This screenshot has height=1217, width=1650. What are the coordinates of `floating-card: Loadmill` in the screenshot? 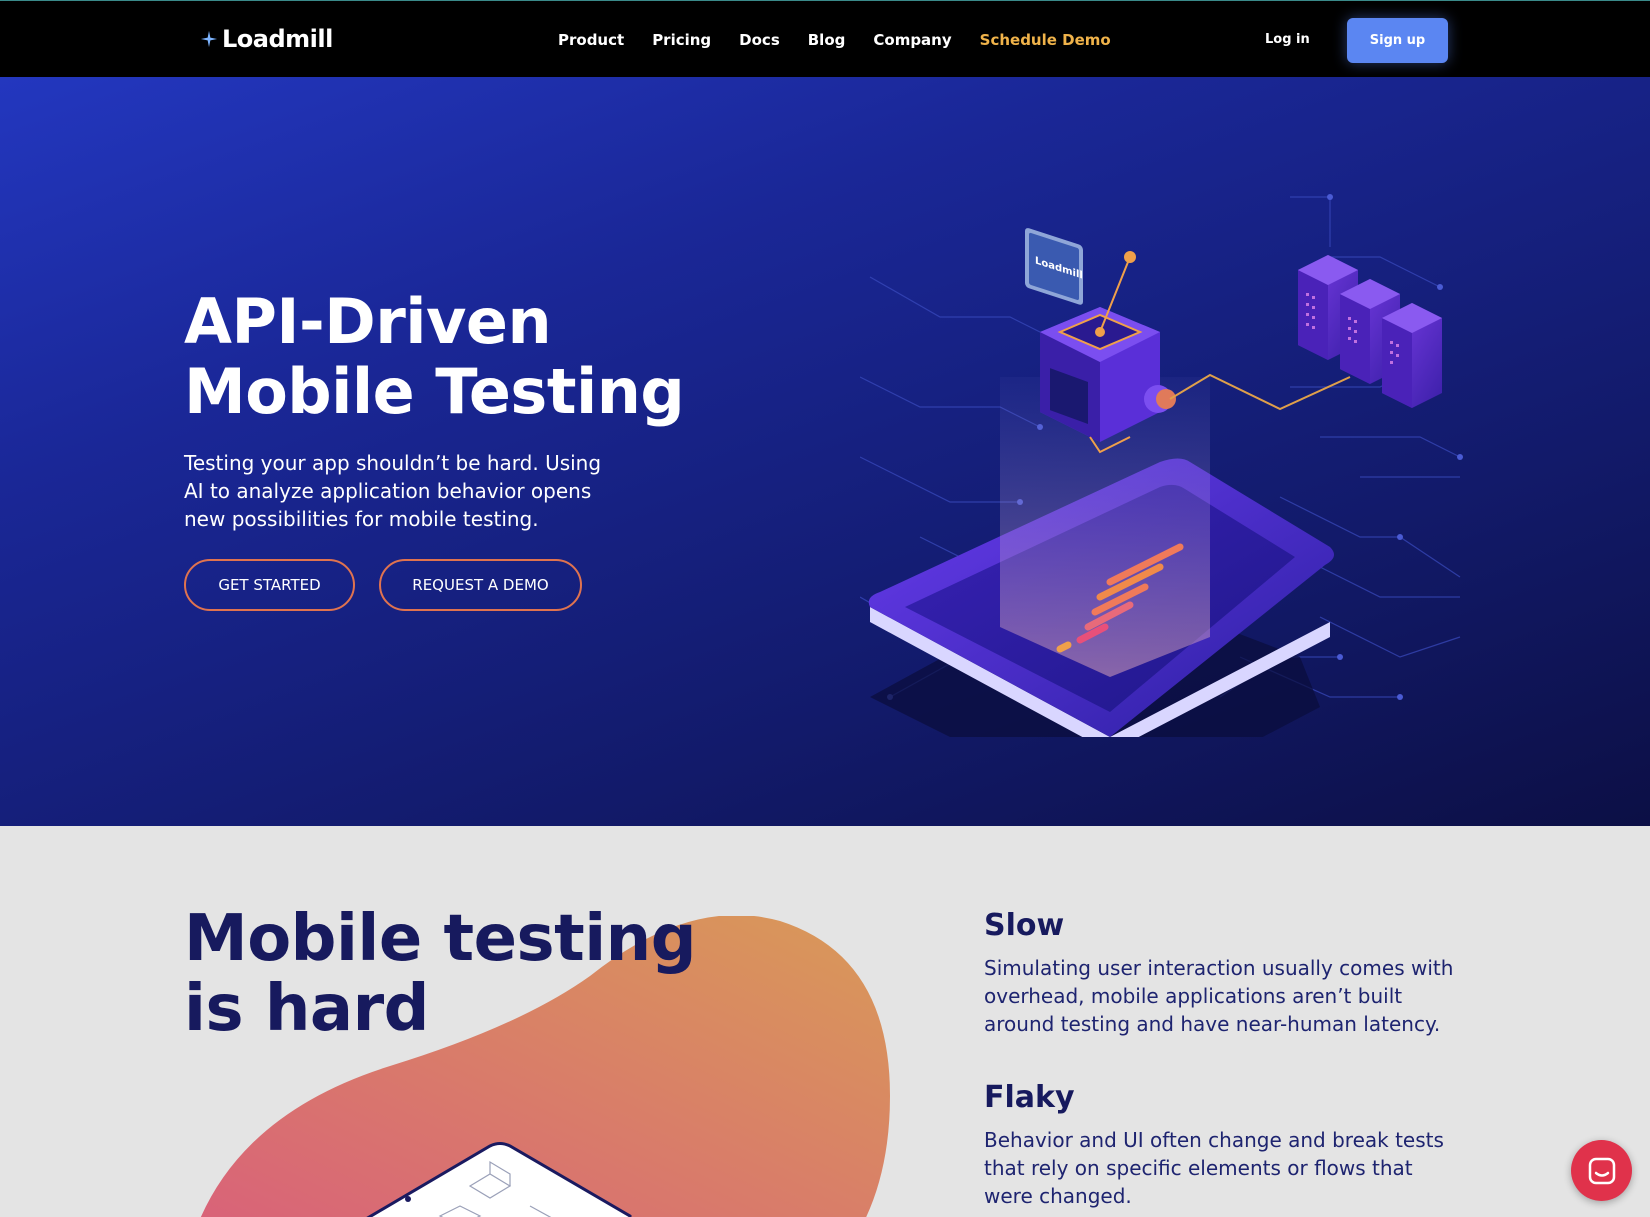 It's located at (1054, 266).